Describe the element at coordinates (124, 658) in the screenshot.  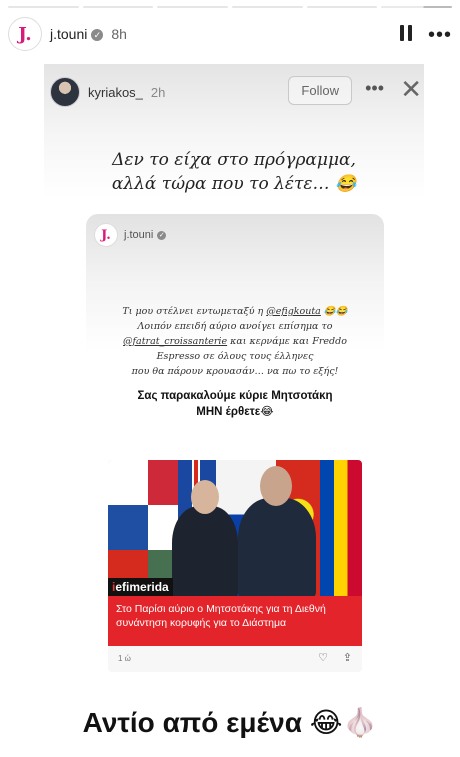
I see `news-age: 1 ώ` at that location.